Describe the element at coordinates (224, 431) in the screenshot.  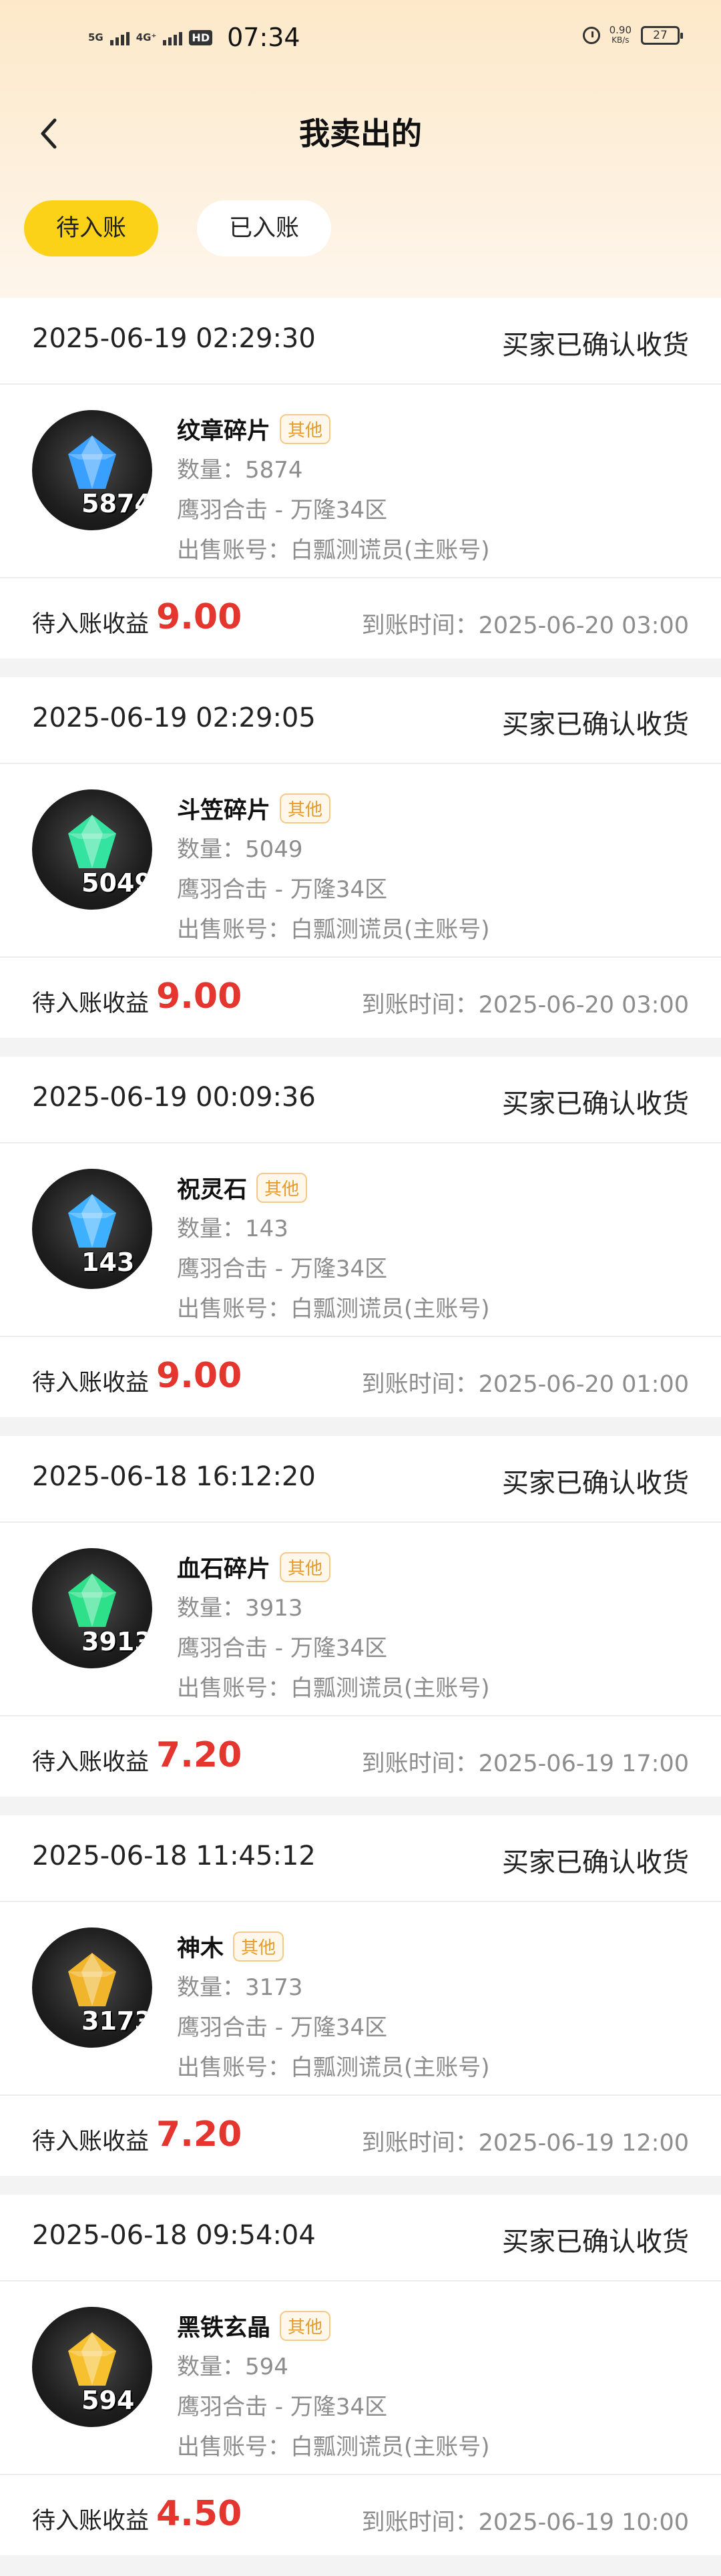
I see `item-name: 纹章碎片` at that location.